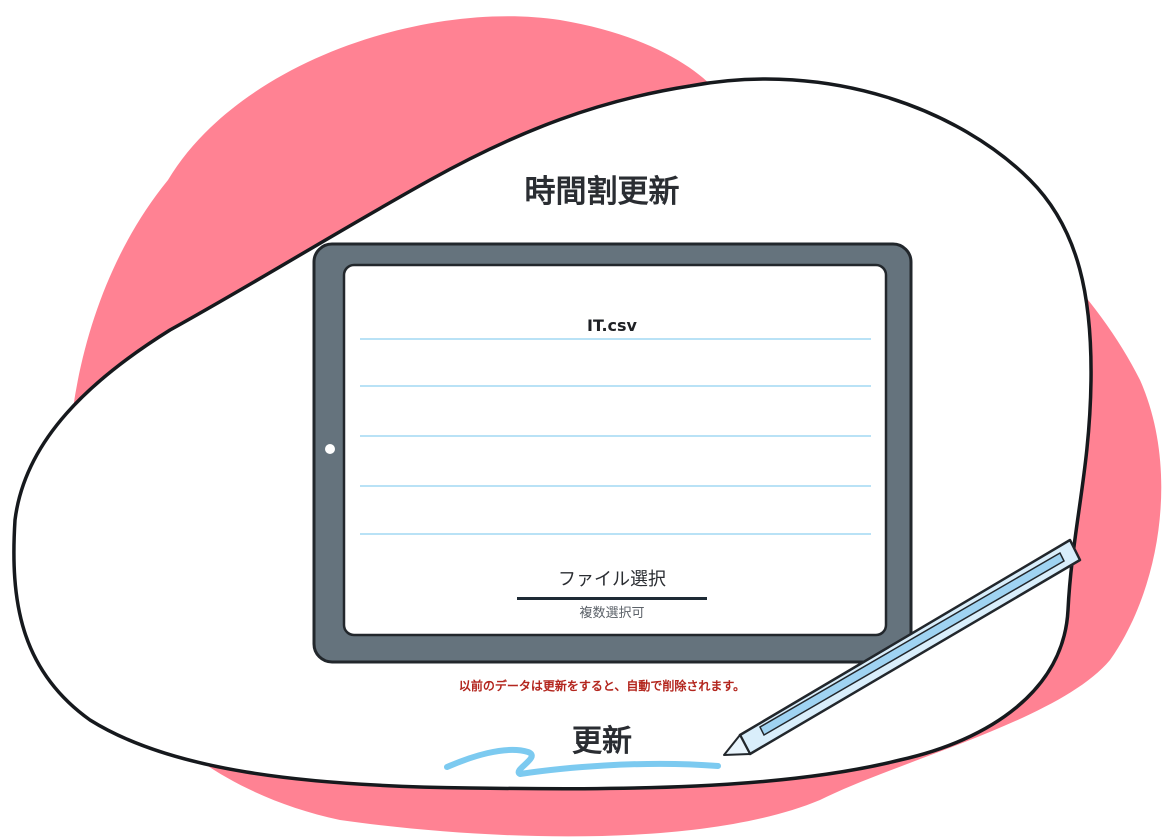 The height and width of the screenshot is (840, 1170). I want to click on page-title: 時間割更新, so click(602, 192).